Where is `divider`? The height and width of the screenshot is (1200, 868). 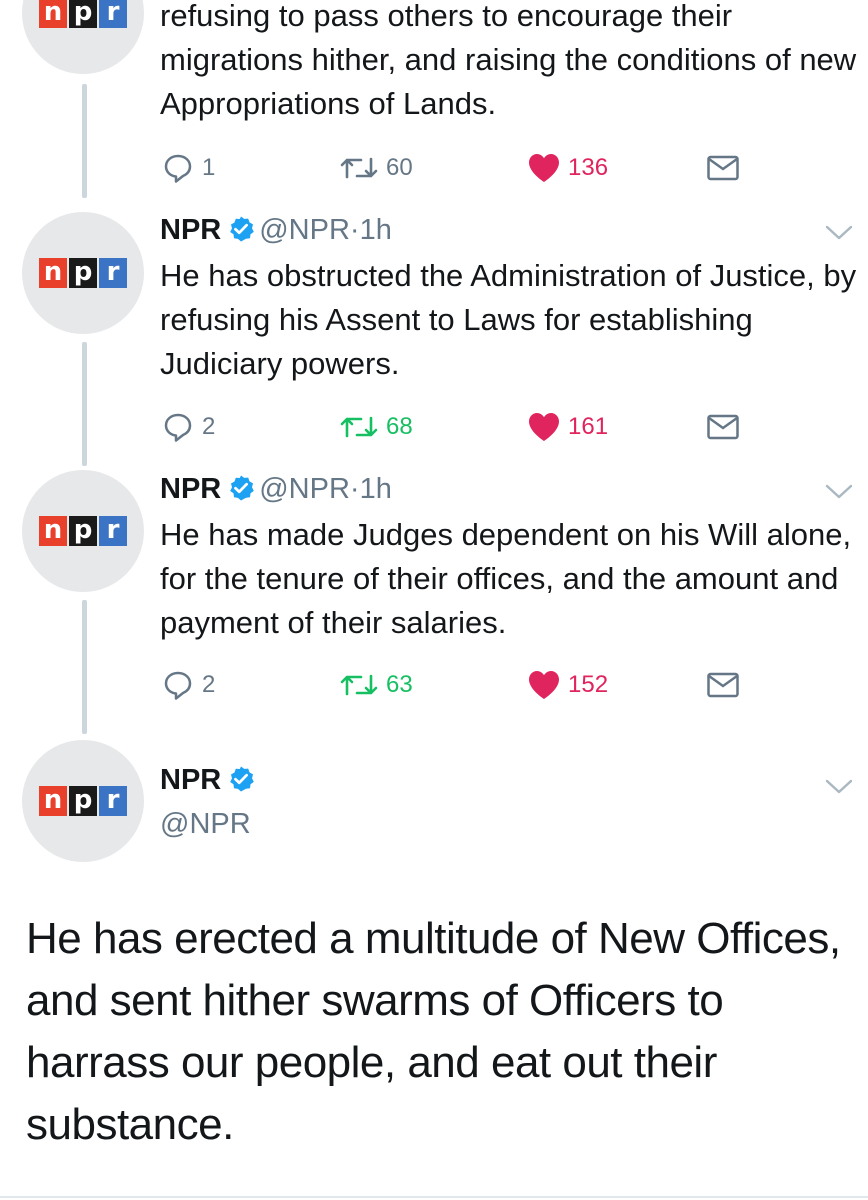
divider is located at coordinates (434, 1197).